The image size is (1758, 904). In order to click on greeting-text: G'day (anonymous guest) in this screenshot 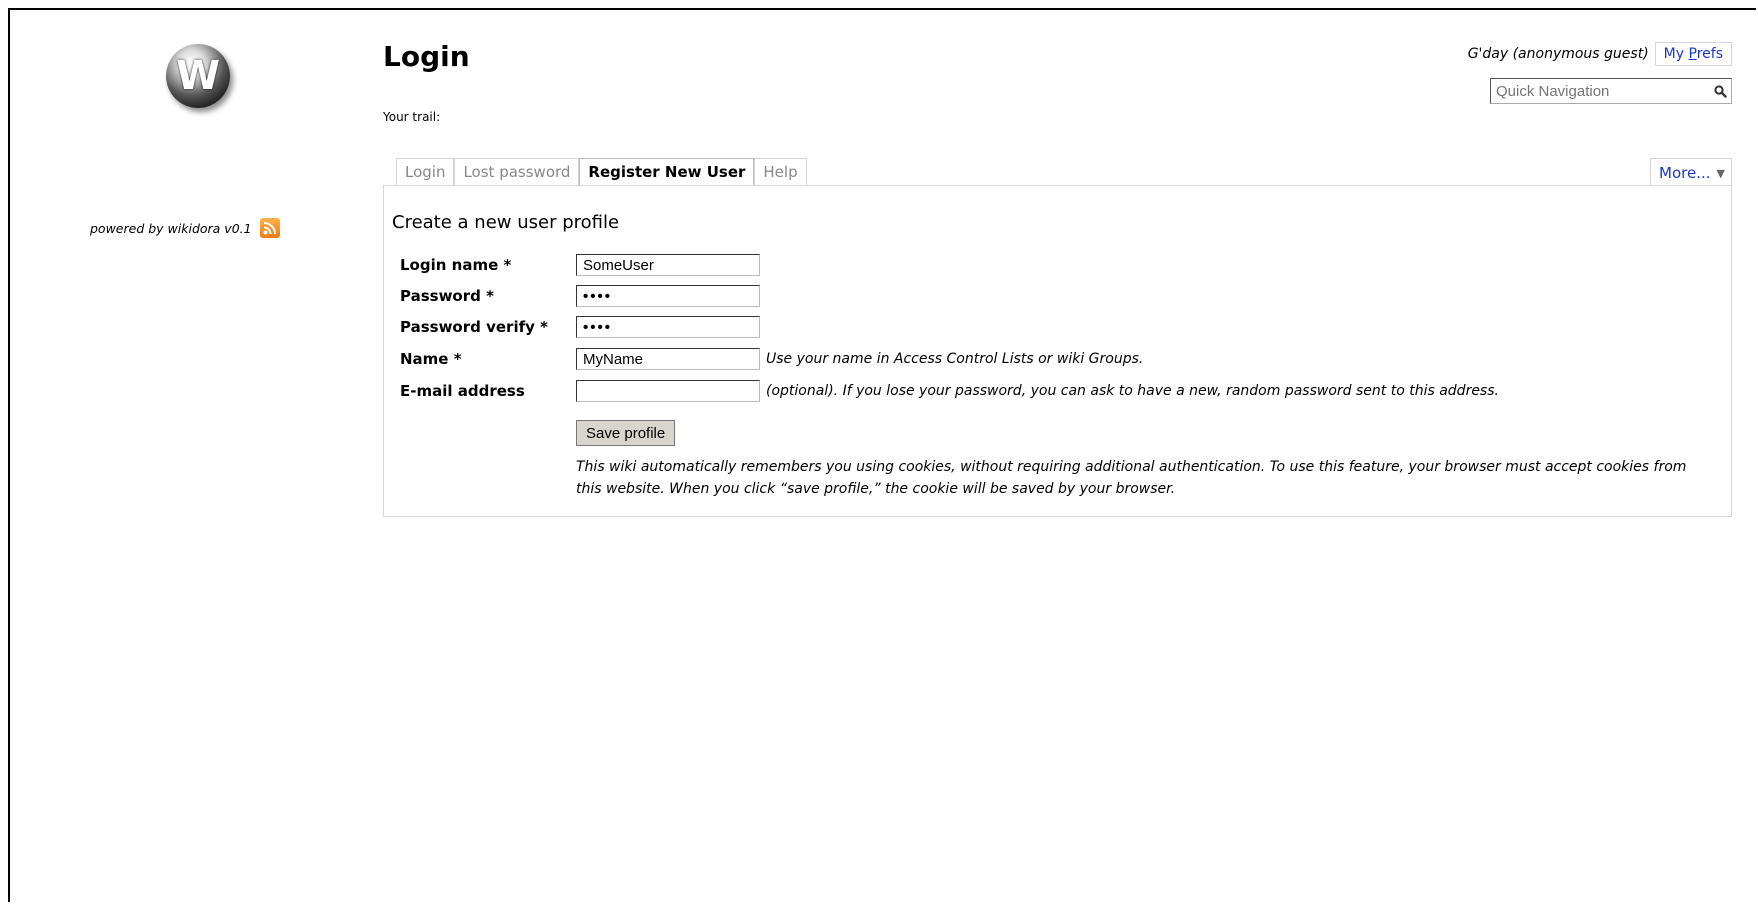, I will do `click(1558, 54)`.